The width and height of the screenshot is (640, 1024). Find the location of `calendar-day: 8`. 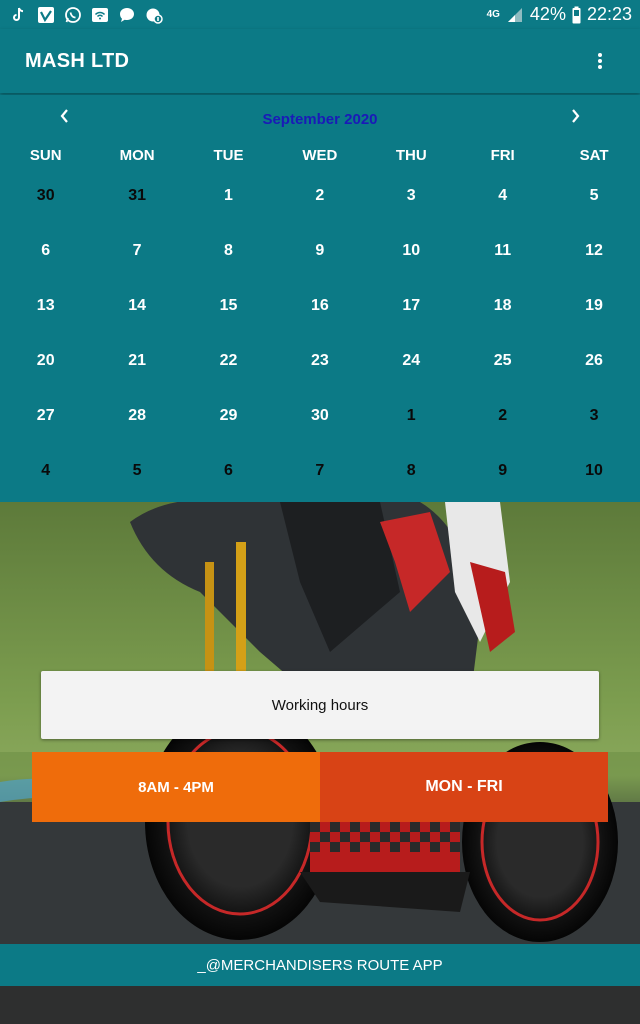

calendar-day: 8 is located at coordinates (228, 250).